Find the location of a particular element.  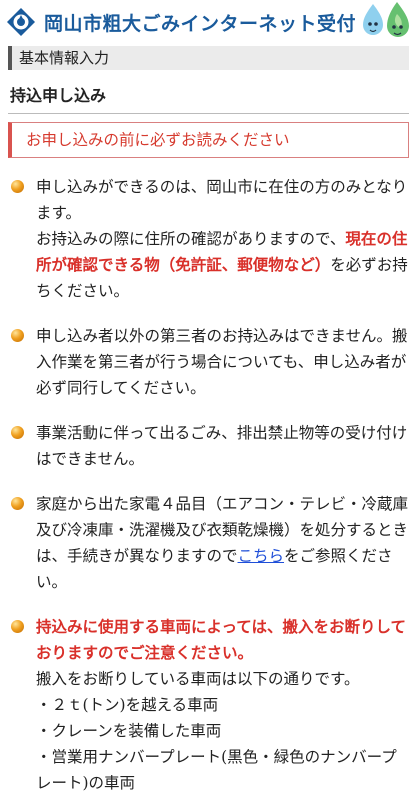

notice-box: お申し込みの前に必ずお読みください is located at coordinates (208, 140).